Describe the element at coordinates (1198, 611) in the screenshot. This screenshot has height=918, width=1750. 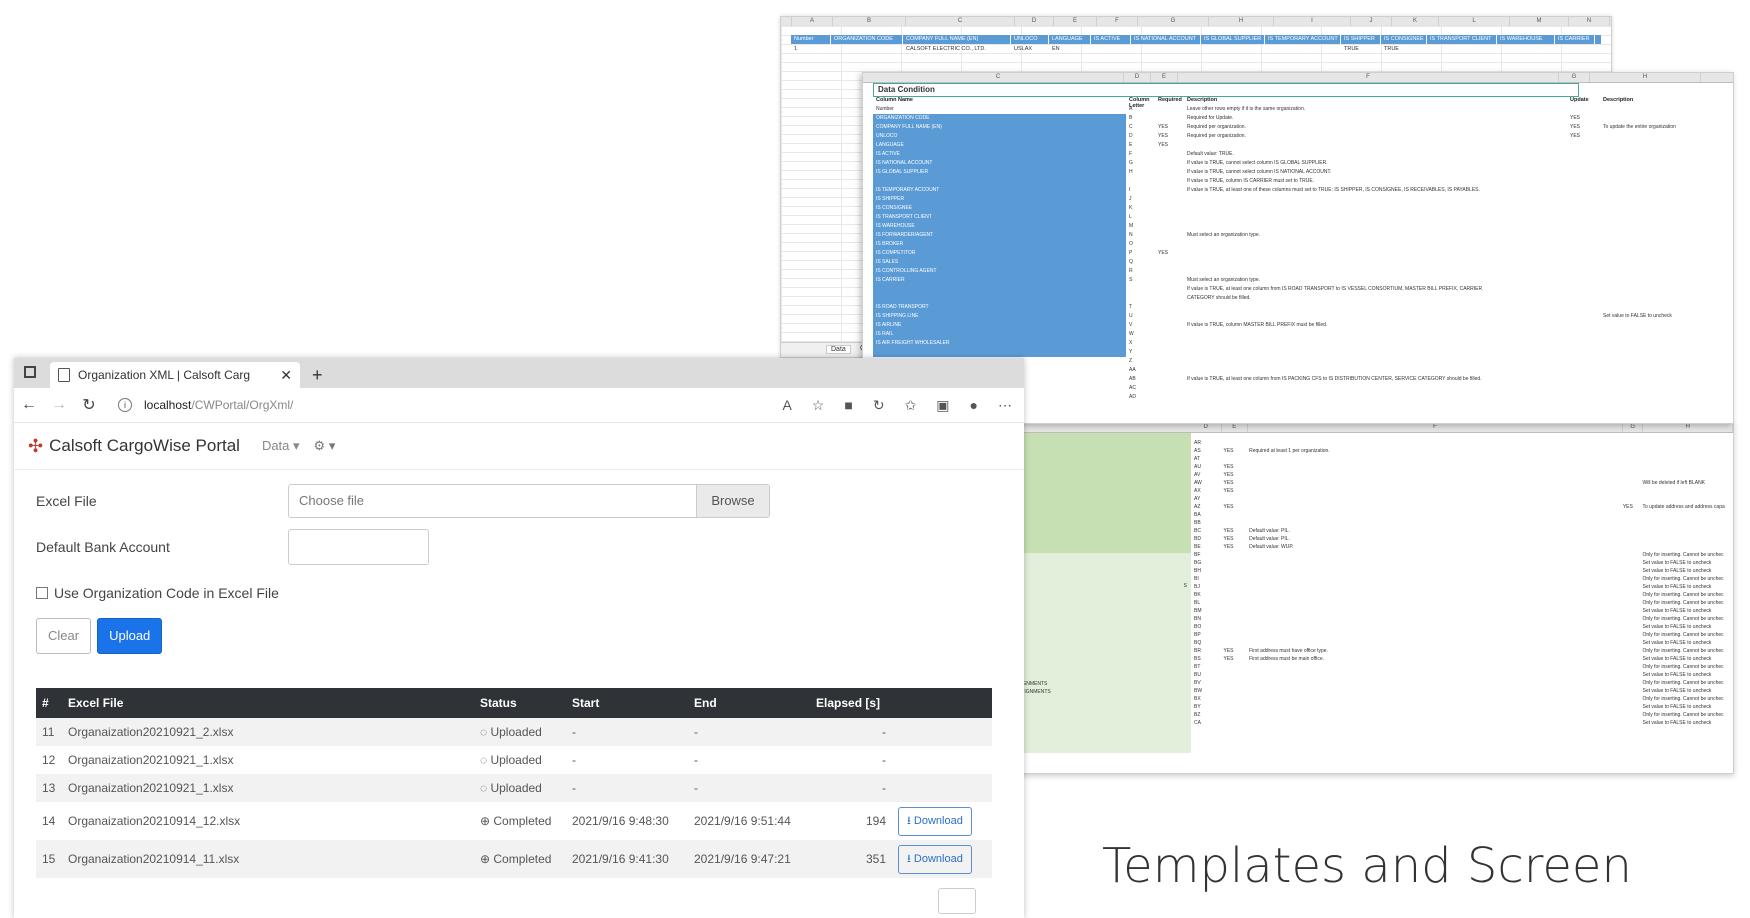
I see `column-letter: BM` at that location.